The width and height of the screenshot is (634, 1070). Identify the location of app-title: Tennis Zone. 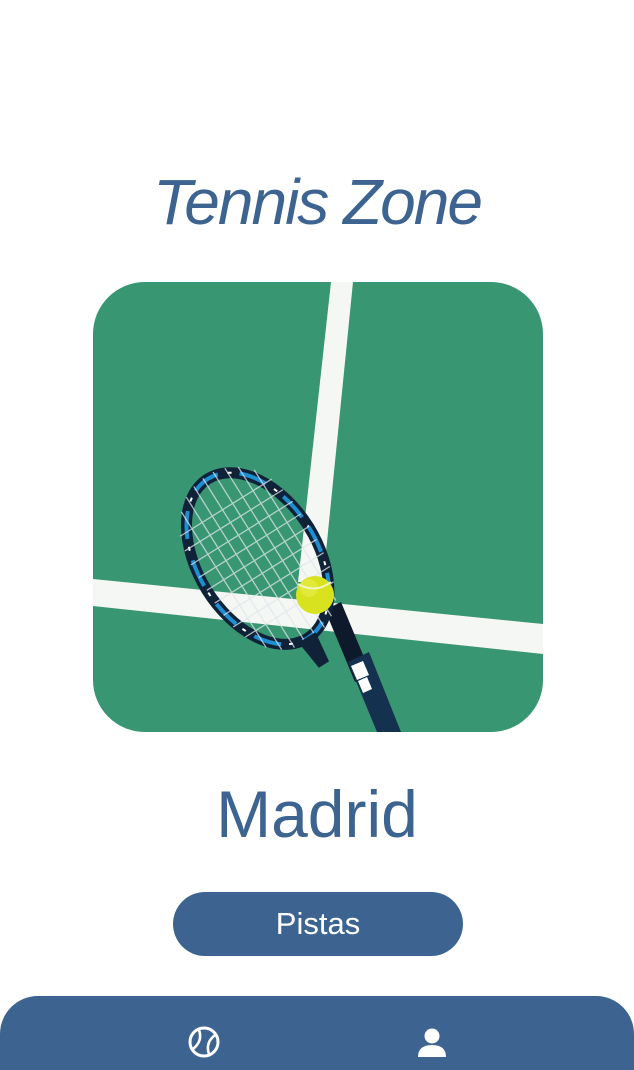
(318, 202).